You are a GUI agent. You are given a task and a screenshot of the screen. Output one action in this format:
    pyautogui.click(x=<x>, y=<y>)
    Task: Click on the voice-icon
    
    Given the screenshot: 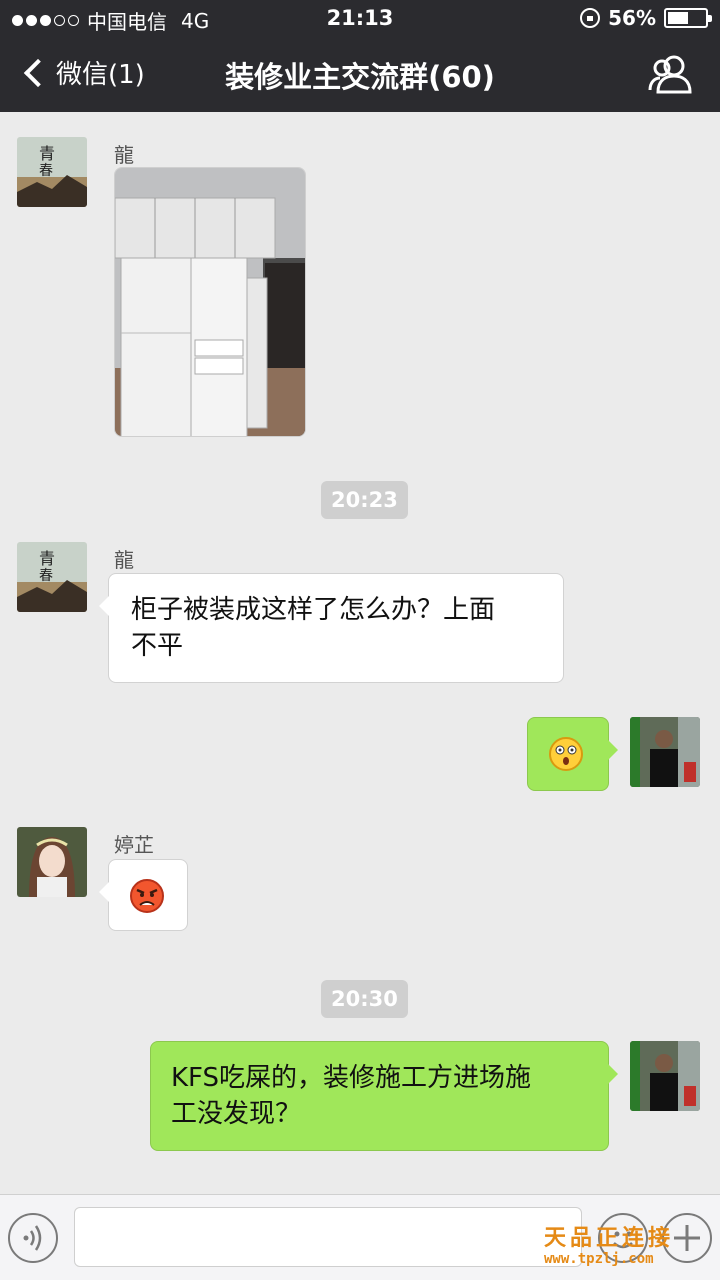 What is the action you would take?
    pyautogui.click(x=32, y=1238)
    